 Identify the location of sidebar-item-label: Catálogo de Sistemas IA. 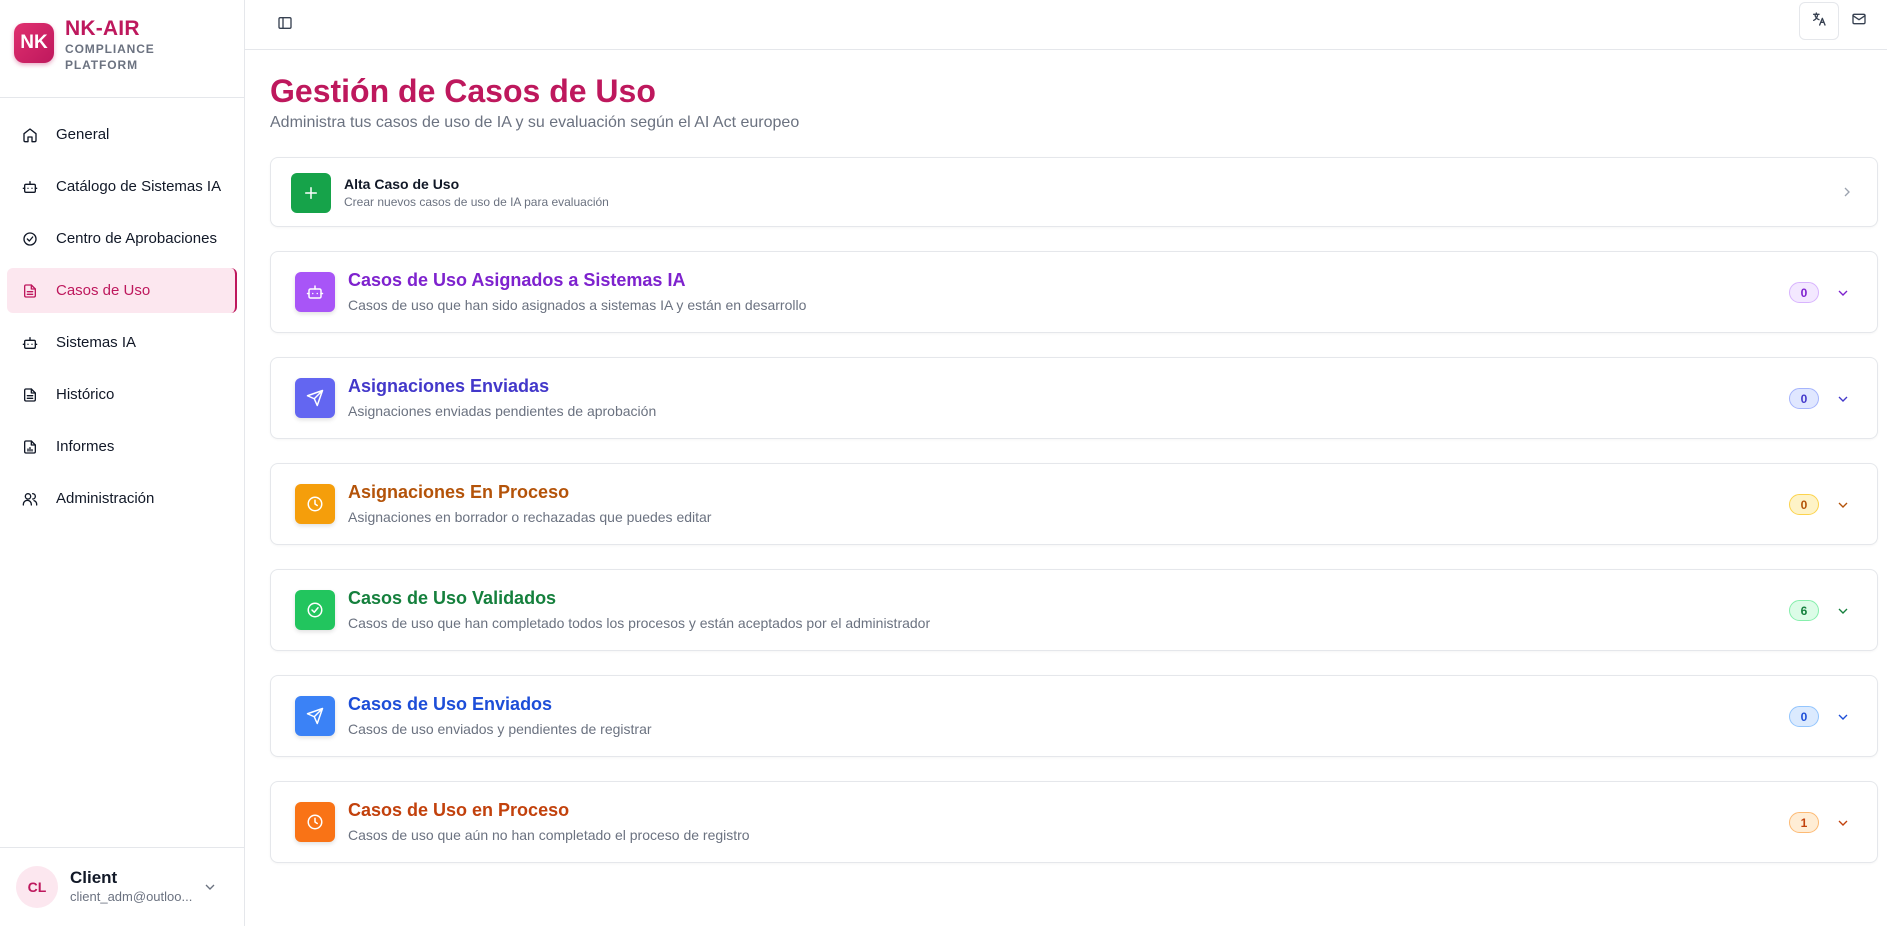
(139, 186).